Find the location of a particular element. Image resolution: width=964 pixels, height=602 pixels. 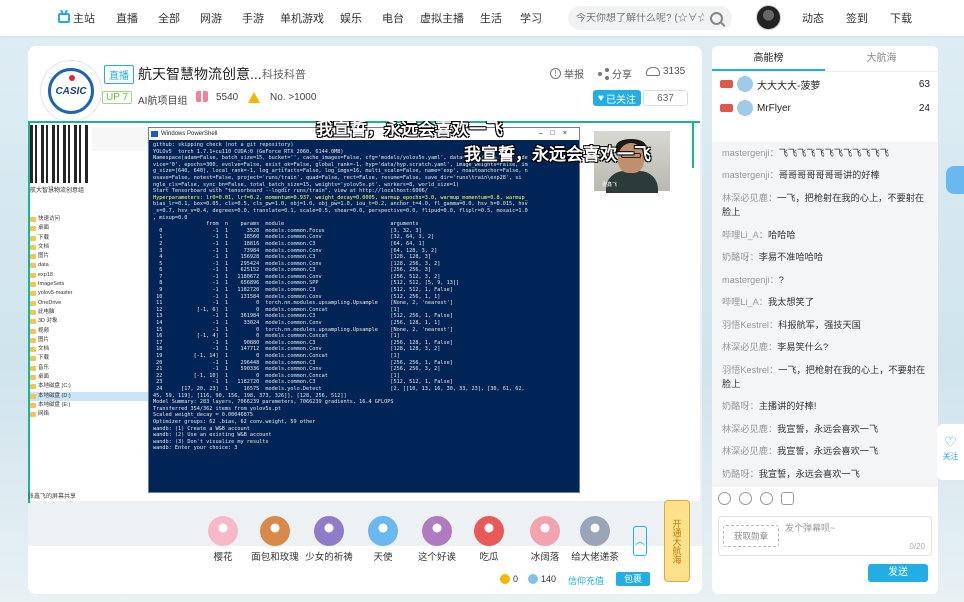

gift-item: 吃瓜 is located at coordinates (489, 539).